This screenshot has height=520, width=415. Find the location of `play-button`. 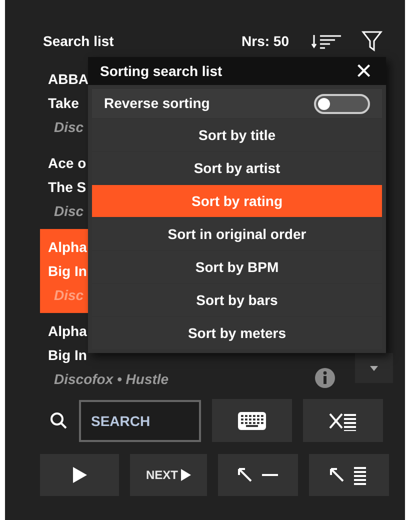

play-button is located at coordinates (79, 475).